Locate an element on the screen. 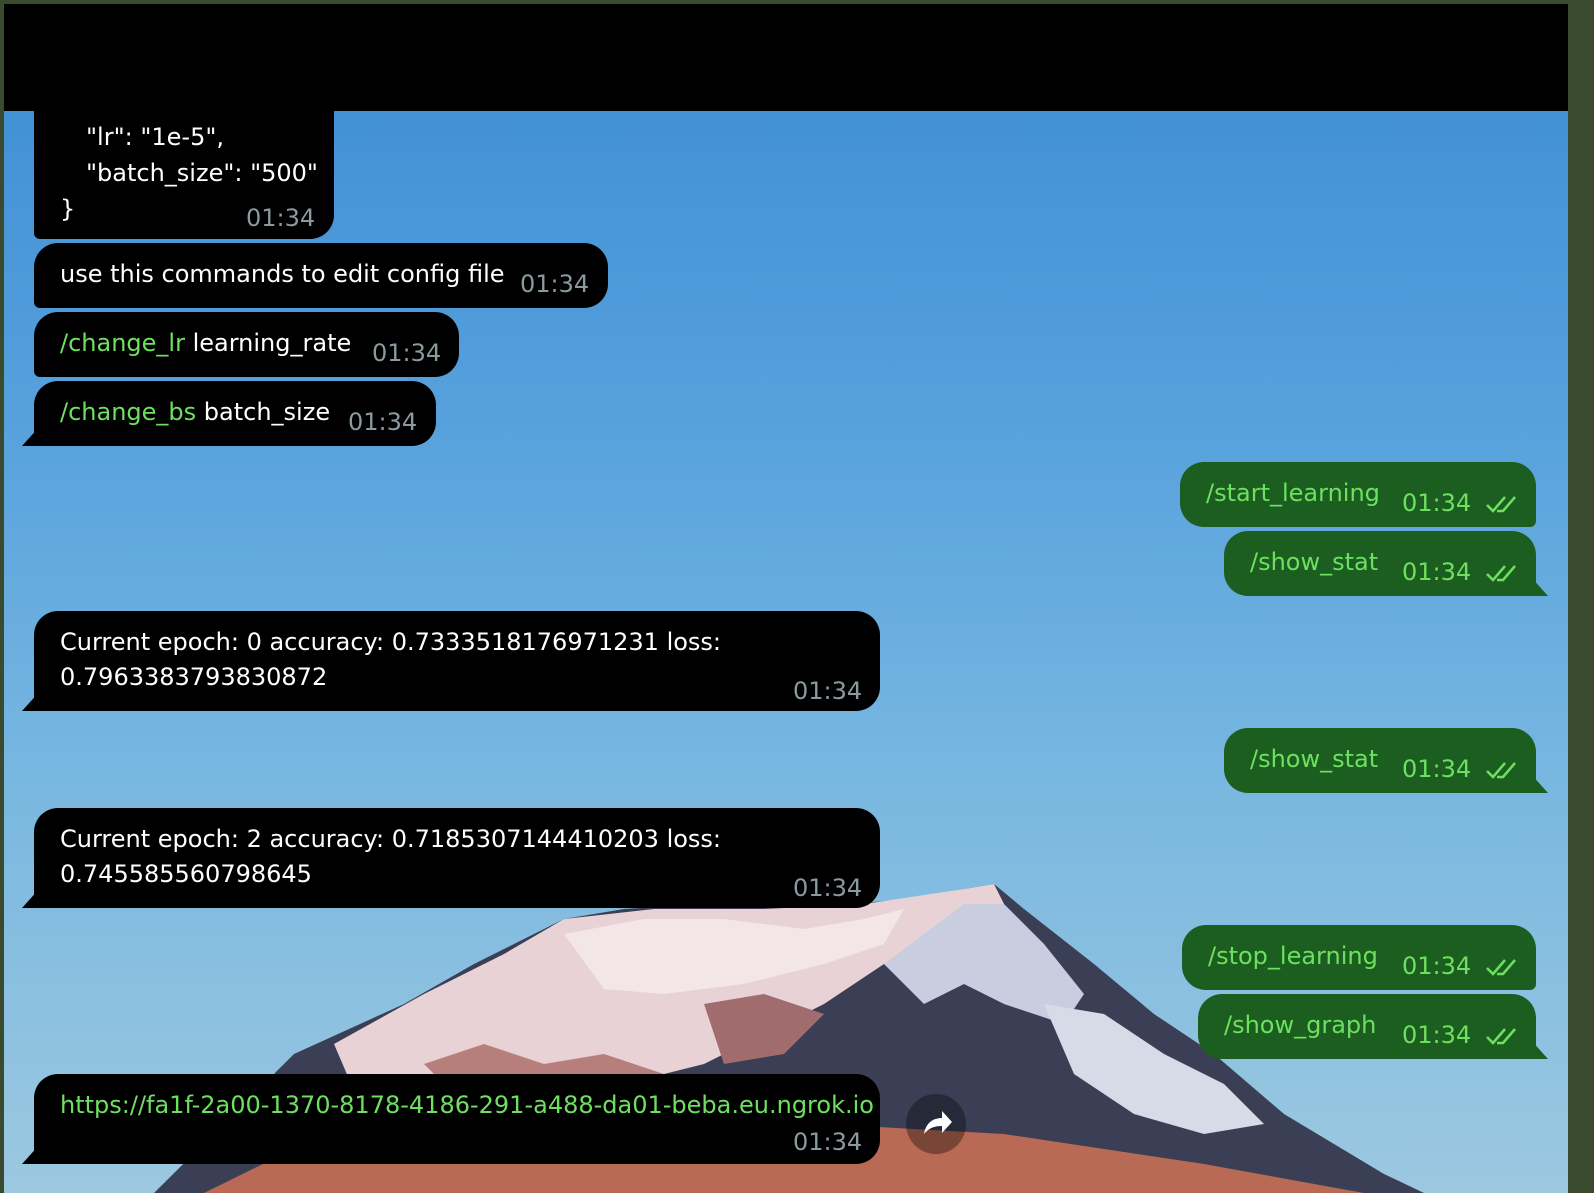  message-text: use this commands to edit config file is located at coordinates (282, 274).